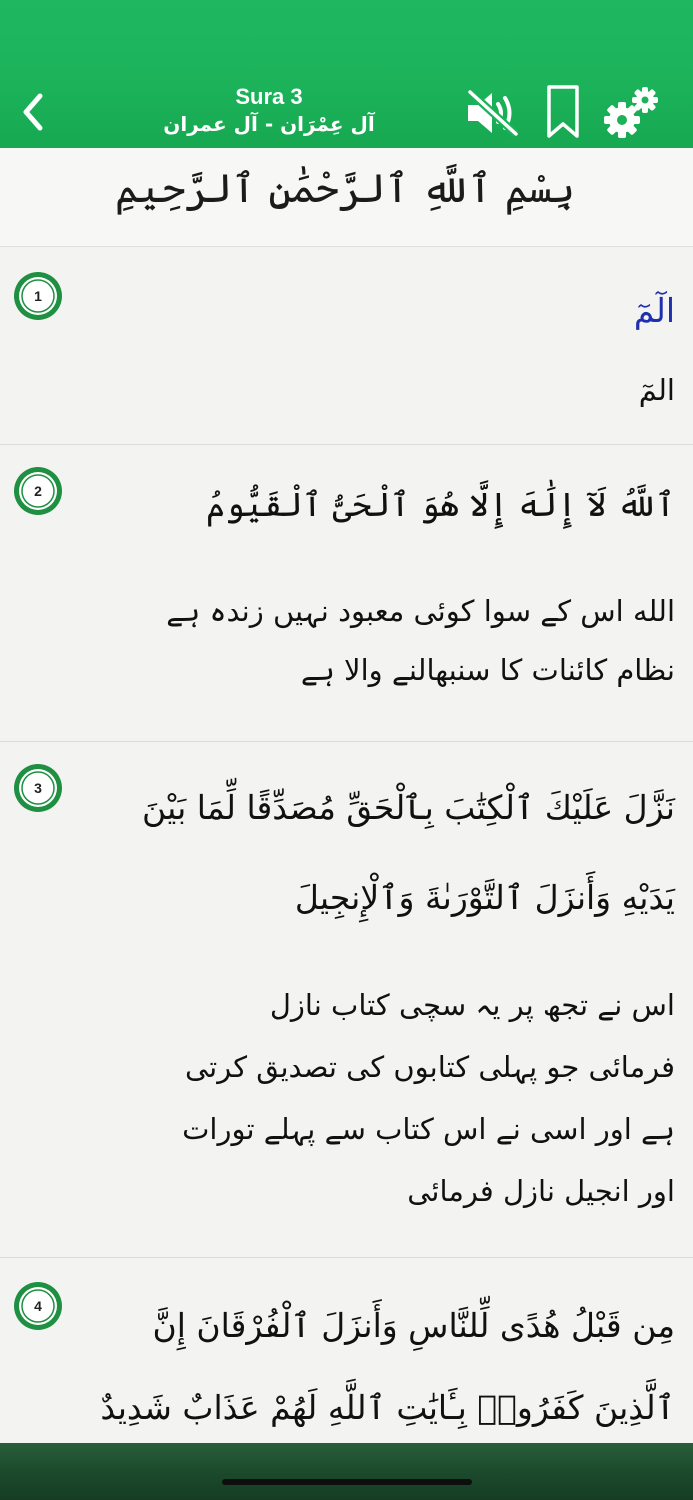  What do you see at coordinates (346, 346) in the screenshot?
I see `verse-1: 1 الٓمٓ المٓ` at bounding box center [346, 346].